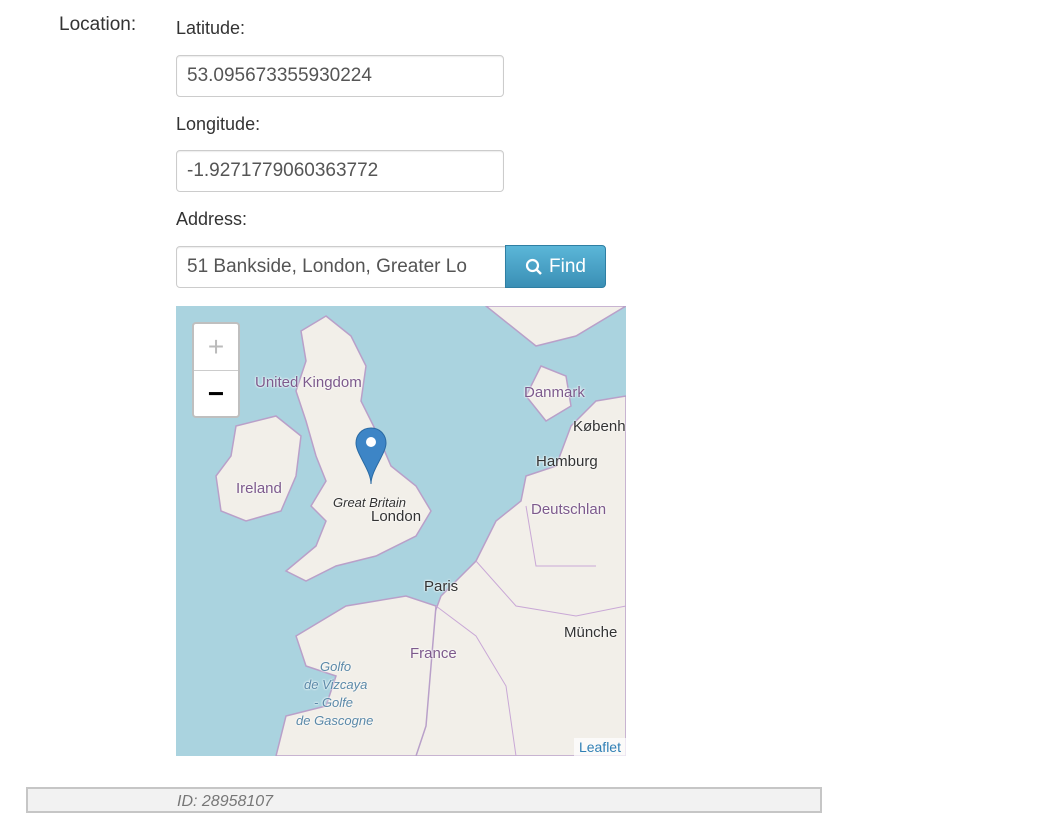 This screenshot has height=834, width=1054. I want to click on map-label-golfo: Golfo, so click(336, 666).